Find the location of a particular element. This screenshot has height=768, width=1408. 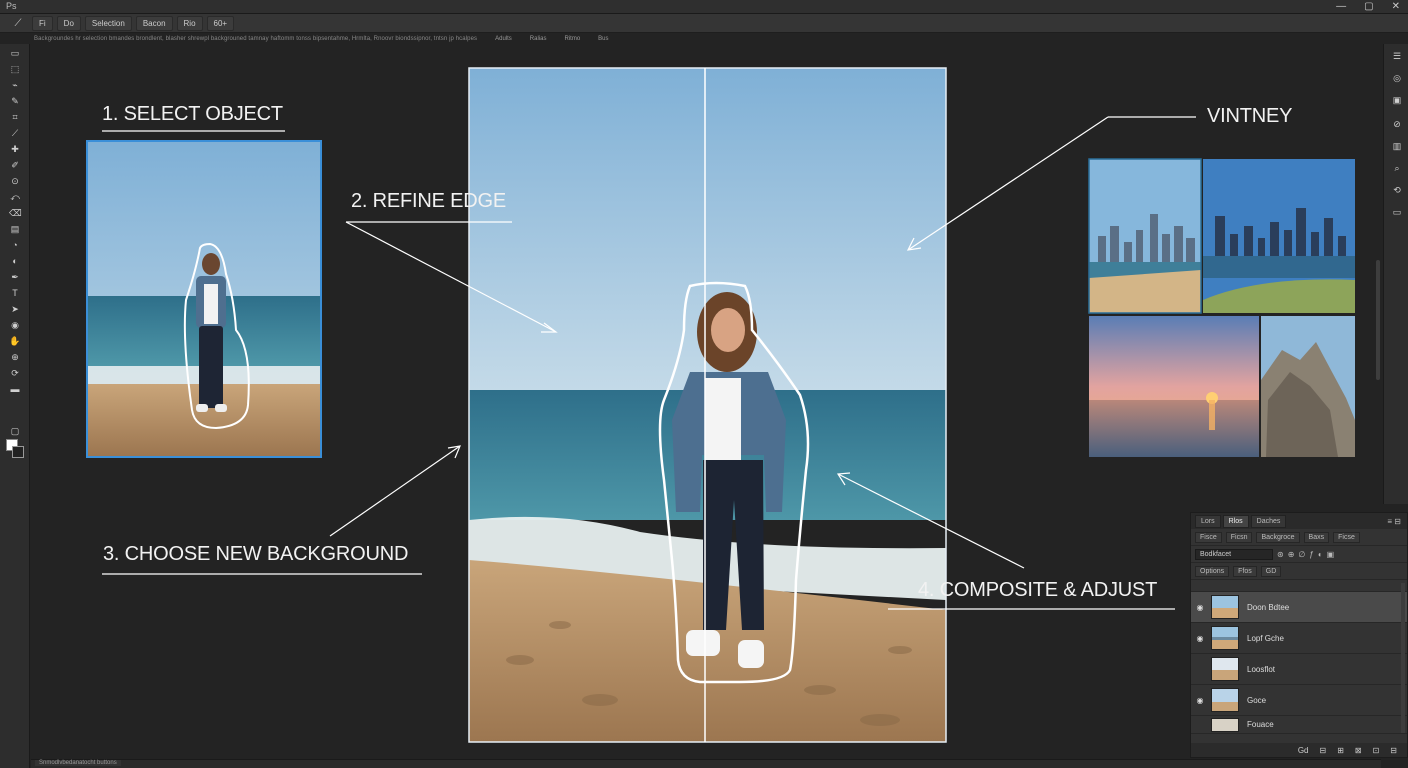

libraries-panel-icon: ▥ is located at coordinates (1397, 146).